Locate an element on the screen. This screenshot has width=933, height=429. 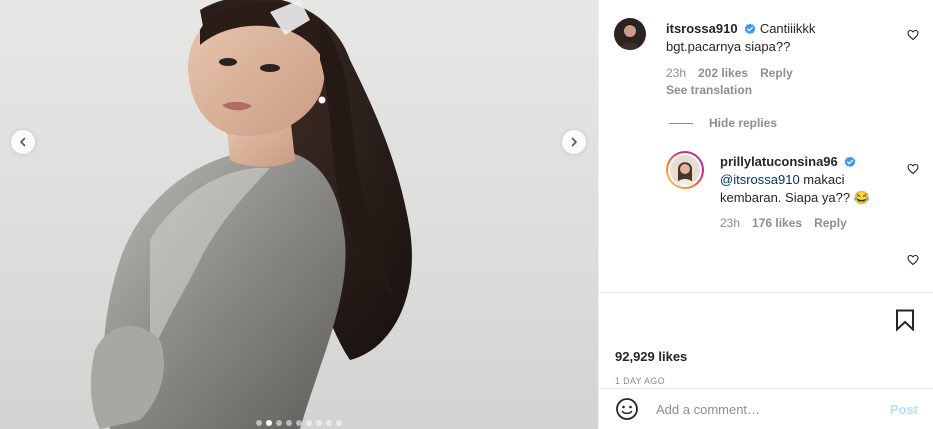
previous-slide-button is located at coordinates (23, 142).